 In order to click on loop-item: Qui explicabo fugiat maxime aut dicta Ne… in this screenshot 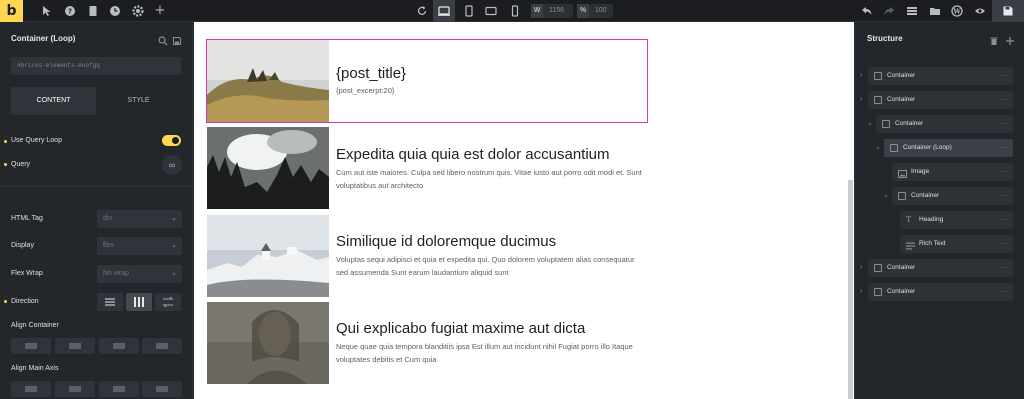, I will do `click(427, 343)`.